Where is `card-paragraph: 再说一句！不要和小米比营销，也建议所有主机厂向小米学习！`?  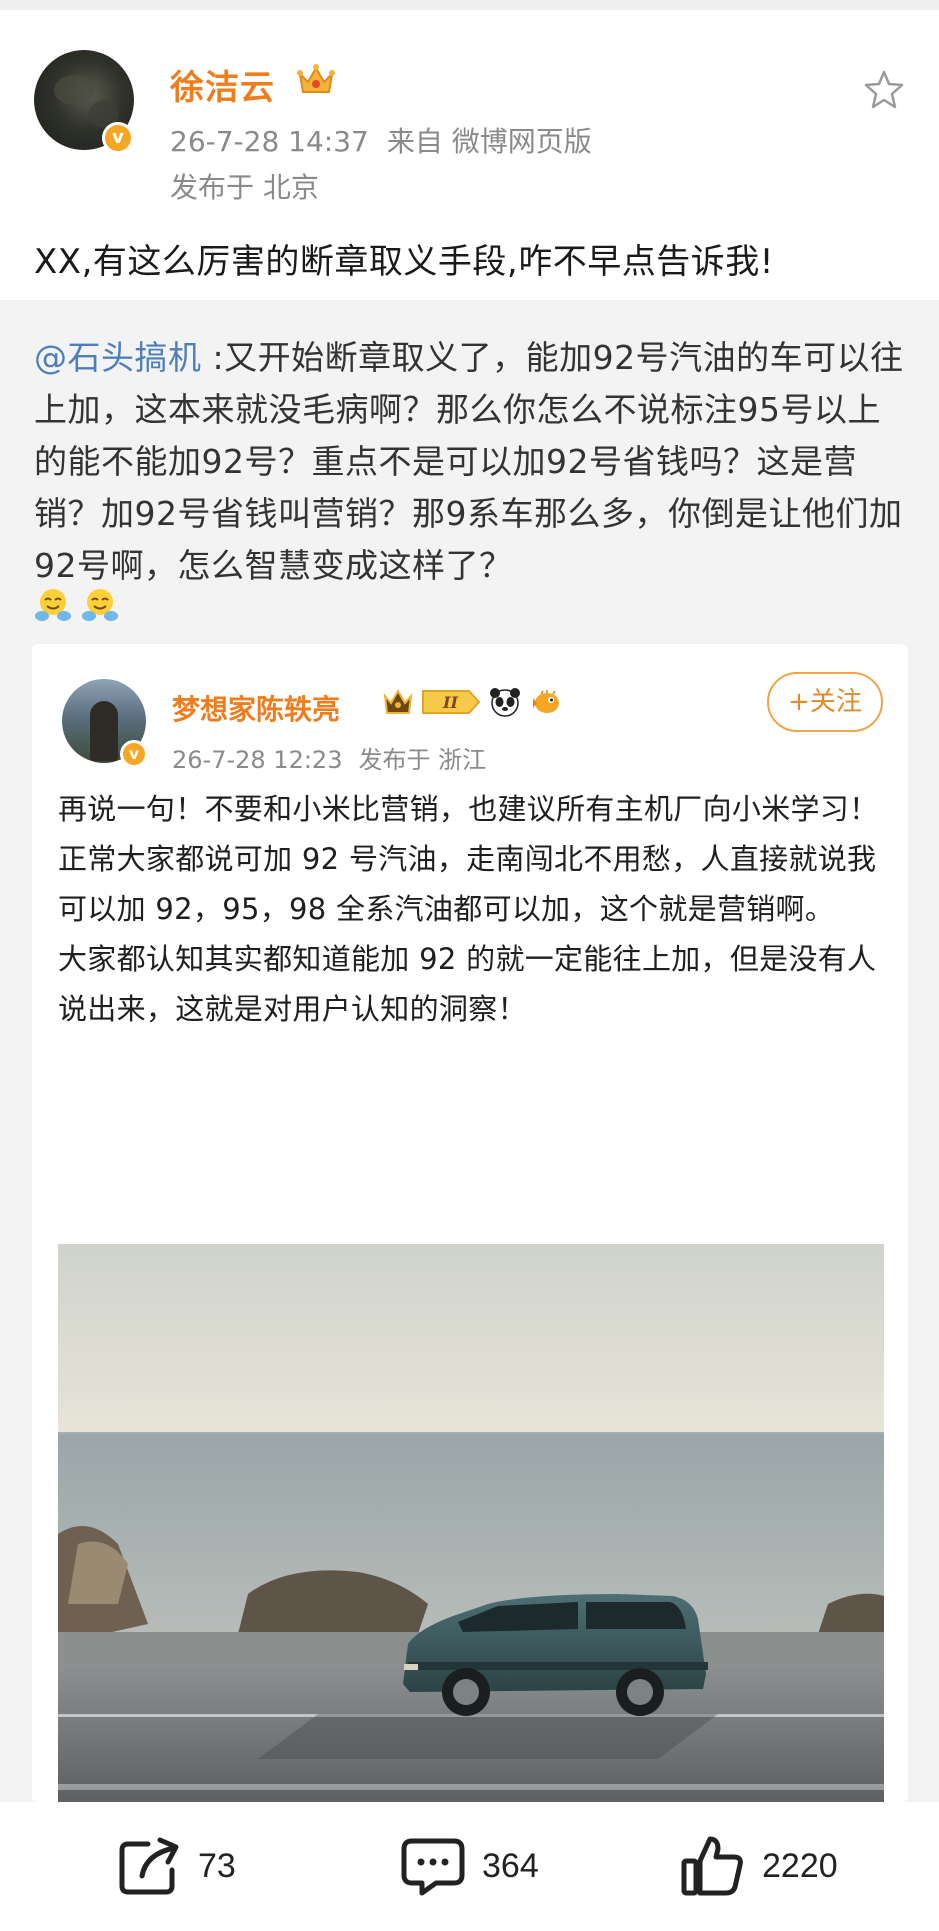
card-paragraph: 再说一句！不要和小米比营销，也建议所有主机厂向小米学习！ is located at coordinates (468, 809).